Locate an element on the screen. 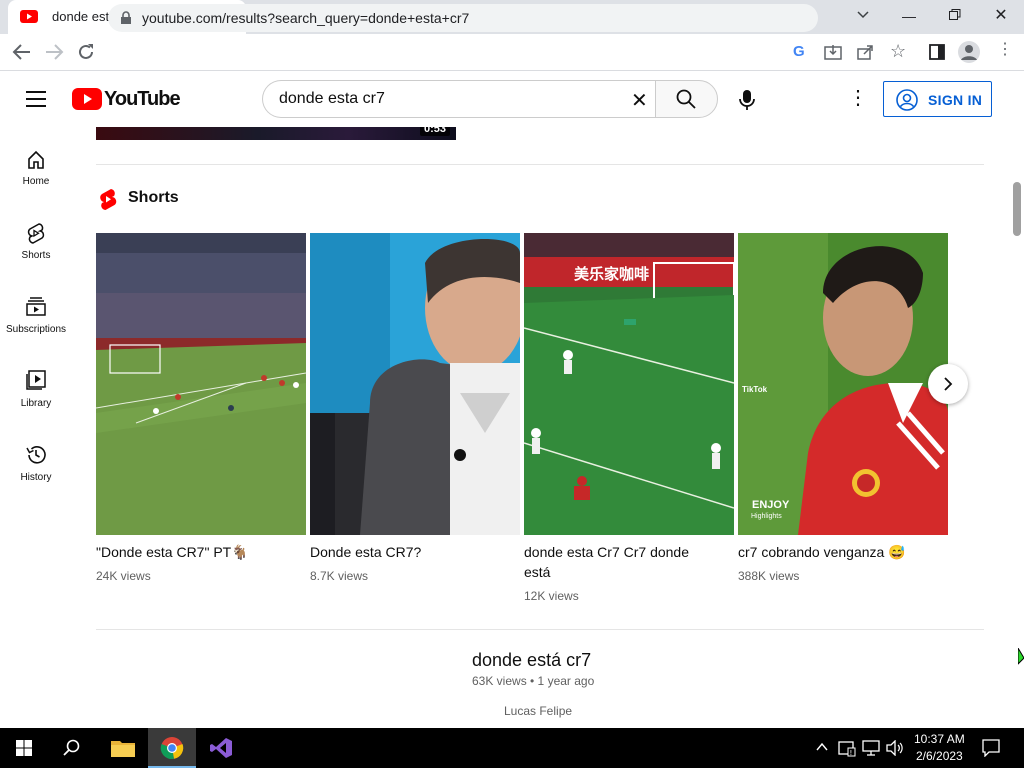 The image size is (1024, 768). tray-ethernet-icon is located at coordinates (871, 748).